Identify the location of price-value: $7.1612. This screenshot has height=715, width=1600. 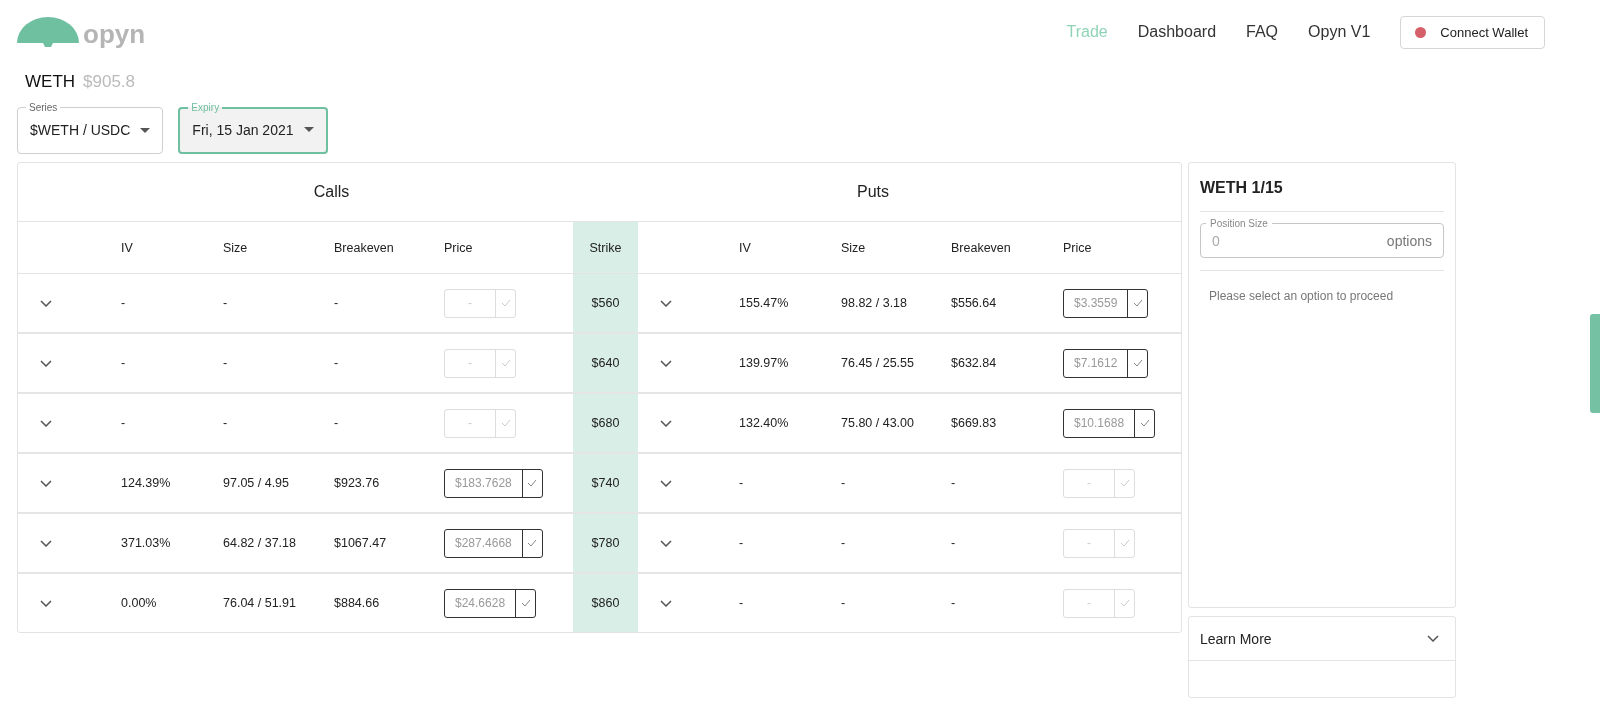
(1096, 363).